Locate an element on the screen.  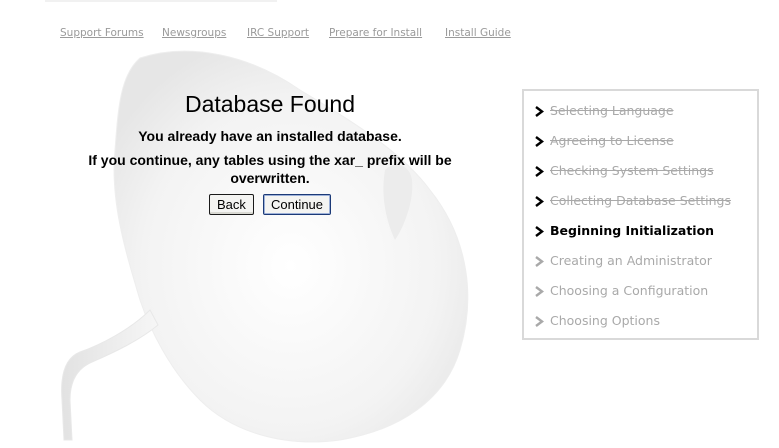
step-label: Collecting Database Settings is located at coordinates (640, 200).